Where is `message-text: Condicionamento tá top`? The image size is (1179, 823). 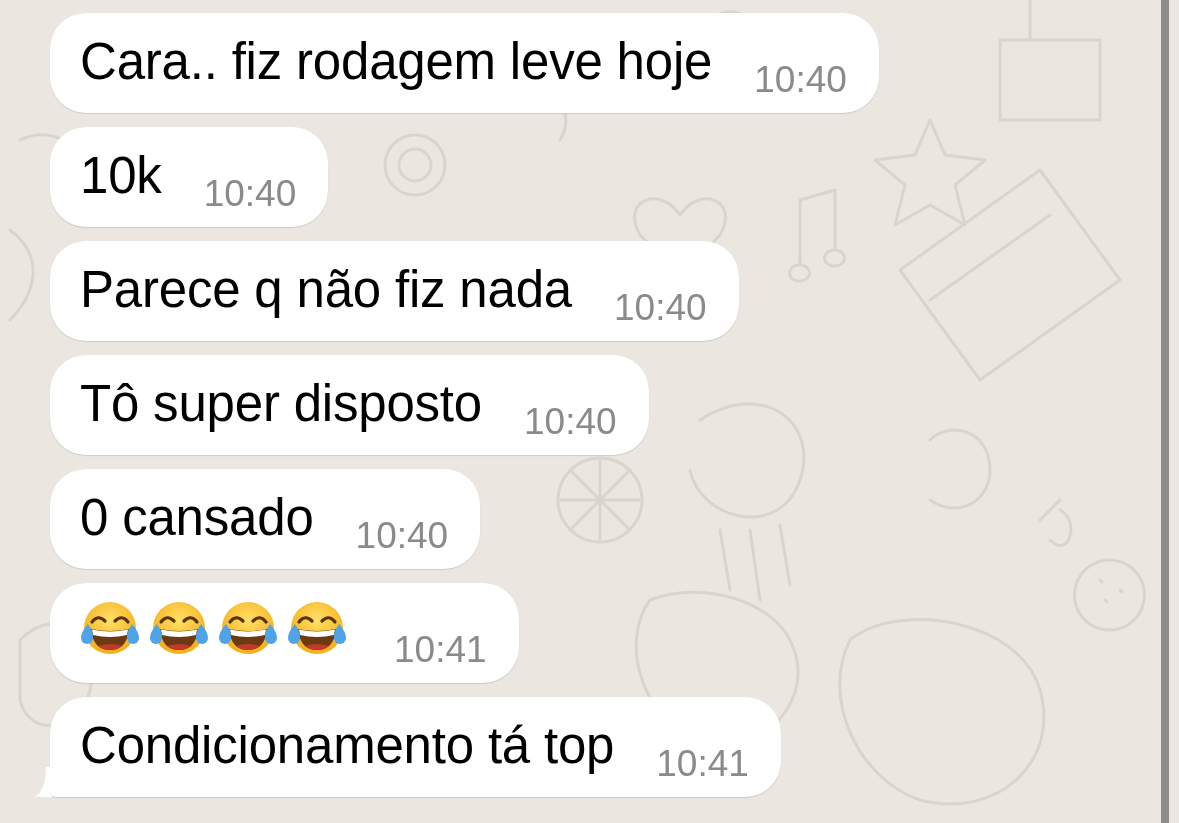 message-text: Condicionamento tá top is located at coordinates (347, 746).